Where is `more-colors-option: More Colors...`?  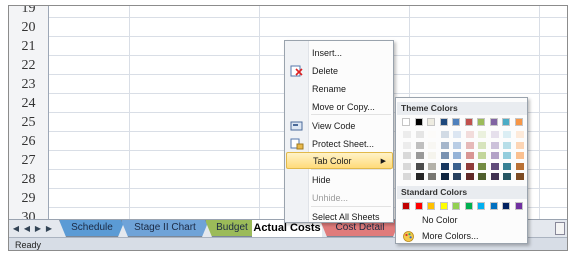 more-colors-option: More Colors... is located at coordinates (462, 236).